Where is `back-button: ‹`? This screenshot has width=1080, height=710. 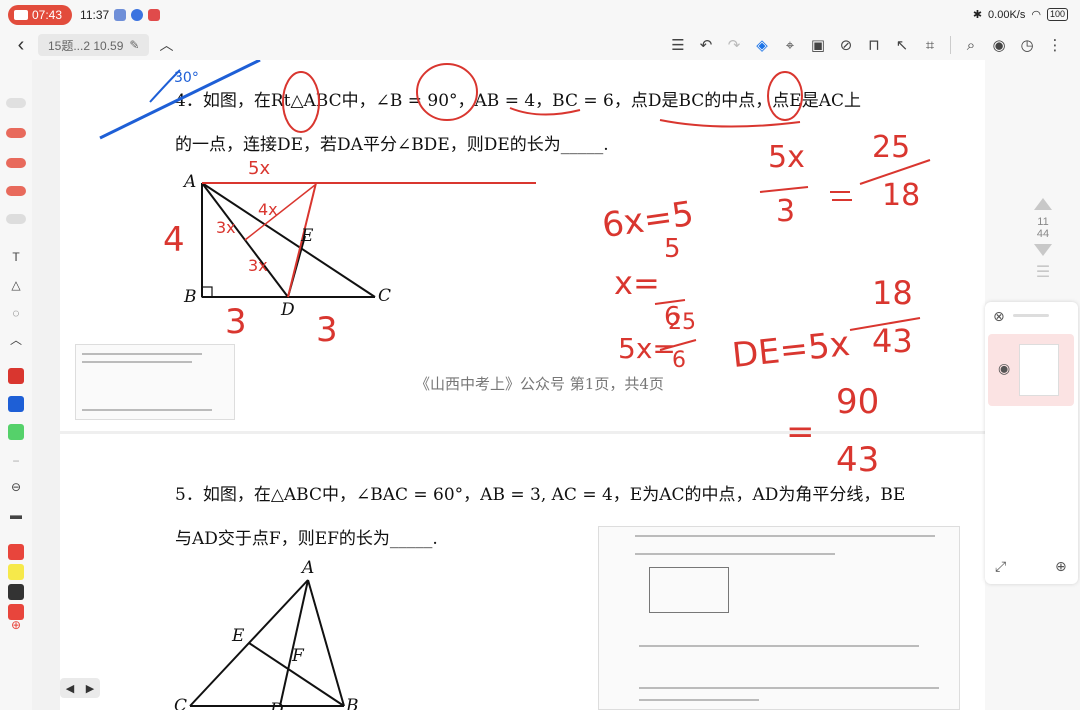
back-button: ‹ is located at coordinates (21, 45).